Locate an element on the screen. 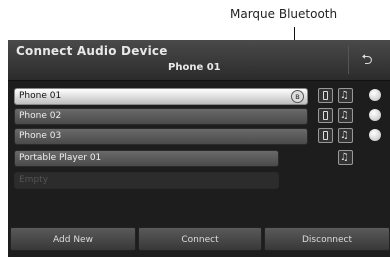 This screenshot has width=390, height=257. bluetooth-mark-icon: ʙ is located at coordinates (297, 96).